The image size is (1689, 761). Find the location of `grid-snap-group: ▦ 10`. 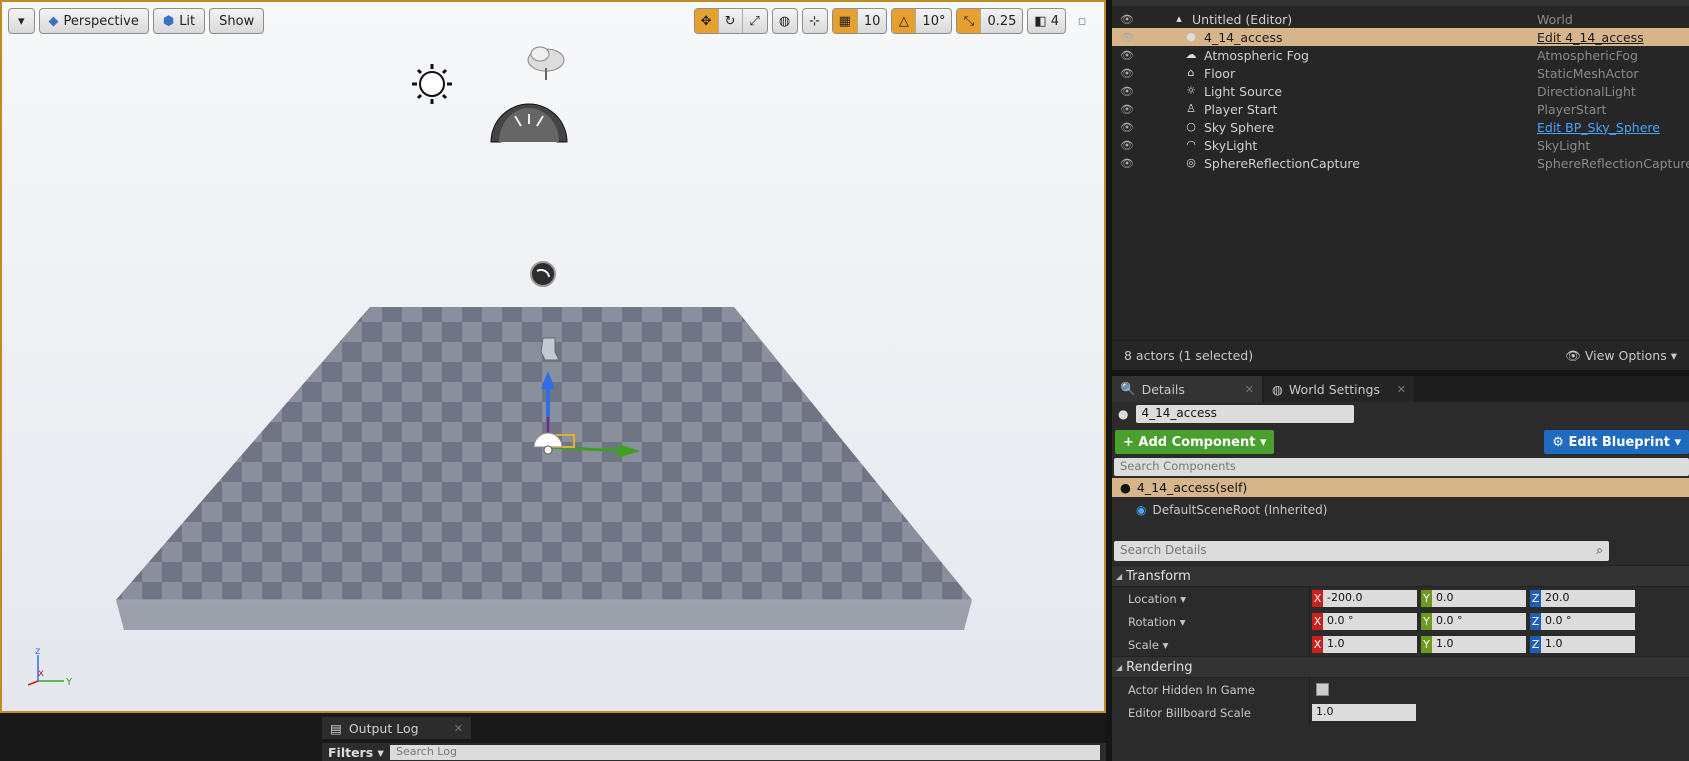

grid-snap-group: ▦ 10 is located at coordinates (859, 21).